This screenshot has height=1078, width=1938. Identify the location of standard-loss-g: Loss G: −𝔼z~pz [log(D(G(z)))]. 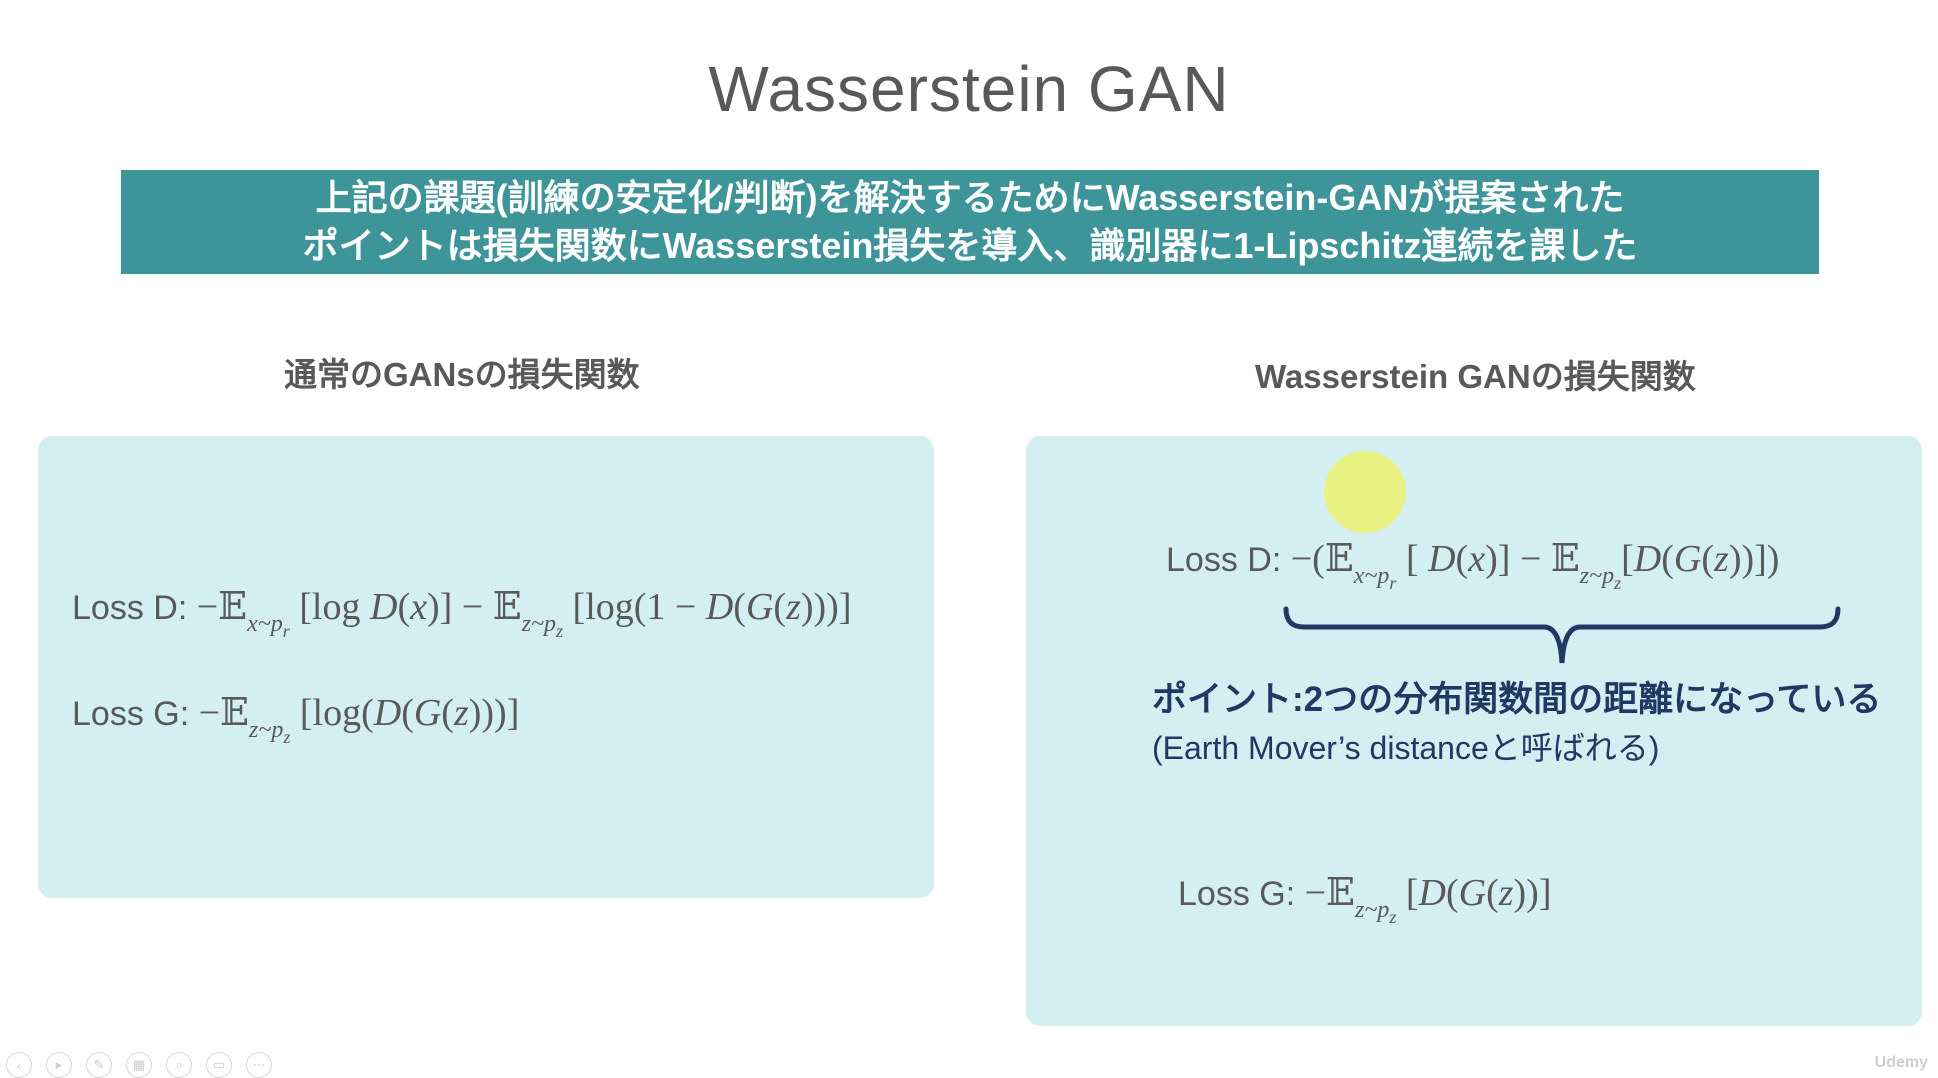
(295, 719).